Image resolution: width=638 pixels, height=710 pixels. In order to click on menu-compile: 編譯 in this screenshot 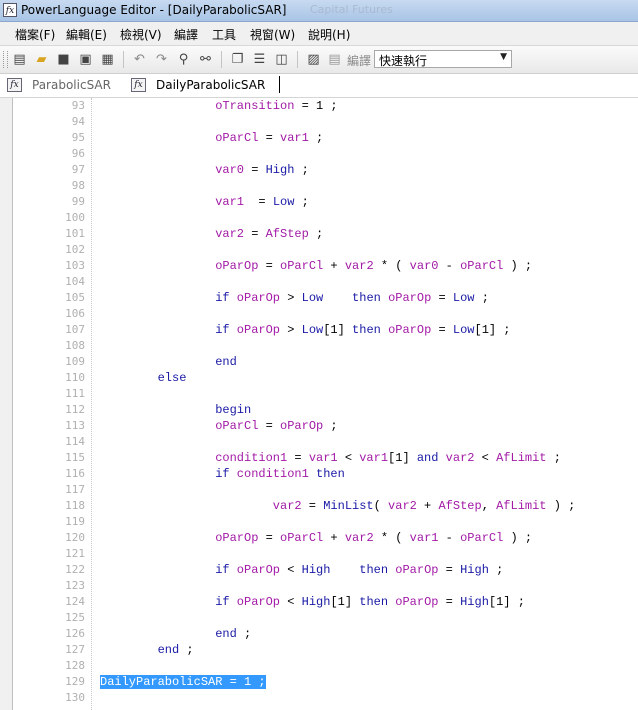, I will do `click(186, 34)`.